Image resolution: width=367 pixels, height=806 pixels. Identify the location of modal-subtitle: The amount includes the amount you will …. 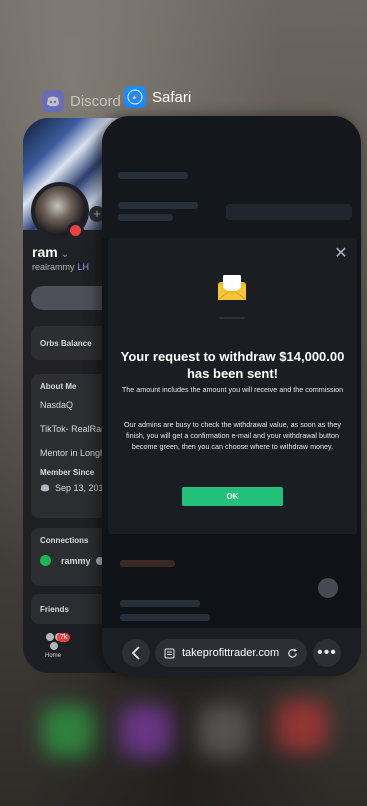
(232, 389).